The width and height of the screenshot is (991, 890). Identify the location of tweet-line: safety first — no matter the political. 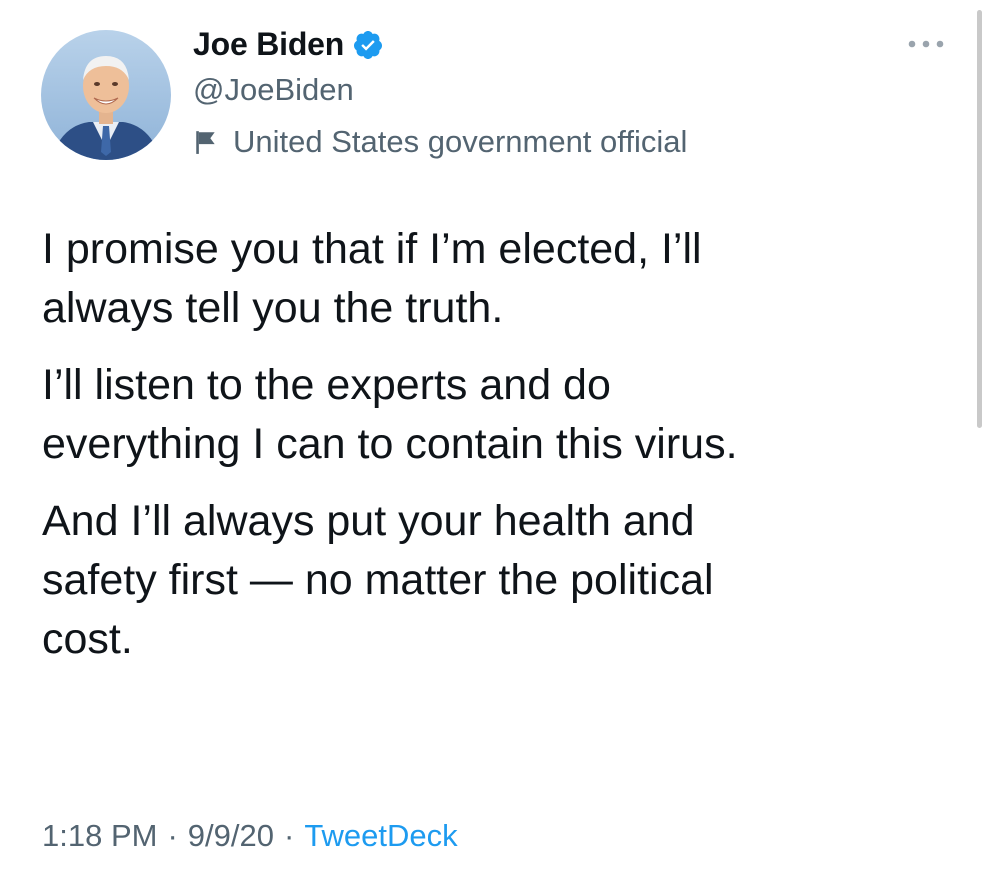
(378, 580).